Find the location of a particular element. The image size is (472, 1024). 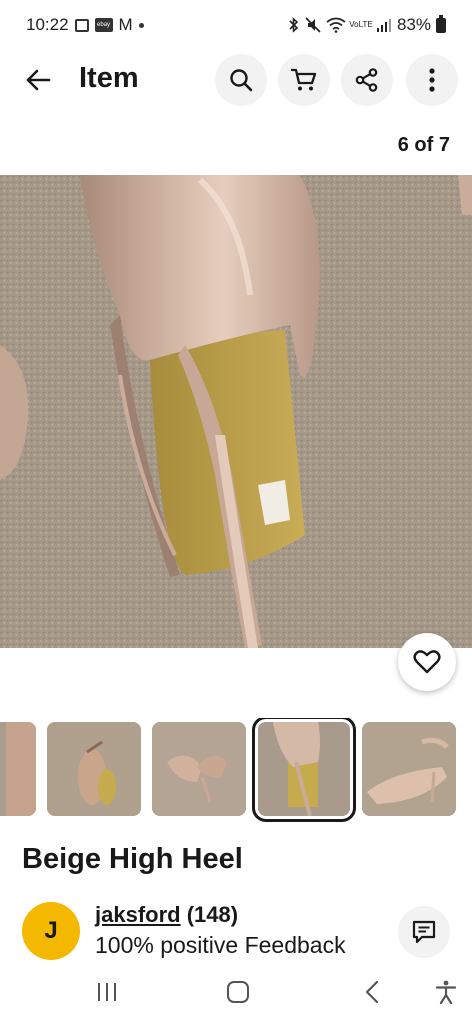

accessibility-icon is located at coordinates (446, 992).